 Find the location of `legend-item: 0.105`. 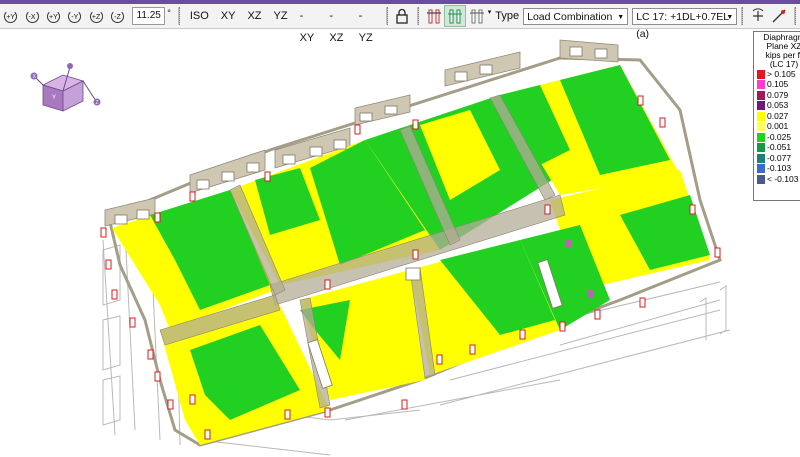

legend-item: 0.105 is located at coordinates (777, 85).